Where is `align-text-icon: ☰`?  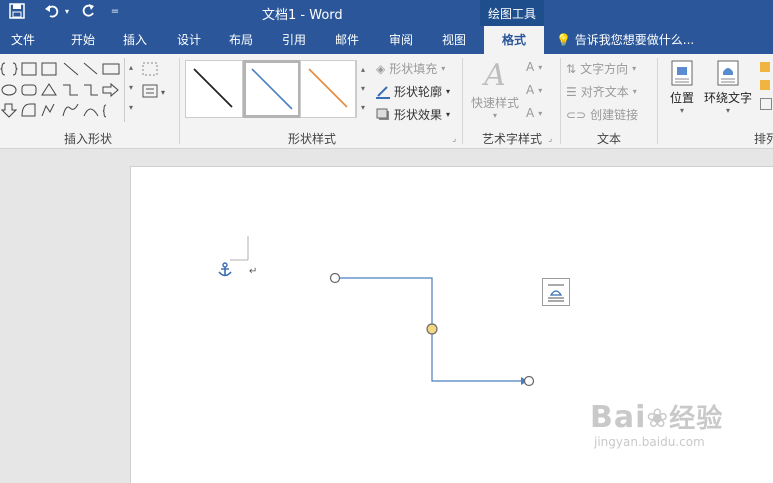 align-text-icon: ☰ is located at coordinates (571, 91).